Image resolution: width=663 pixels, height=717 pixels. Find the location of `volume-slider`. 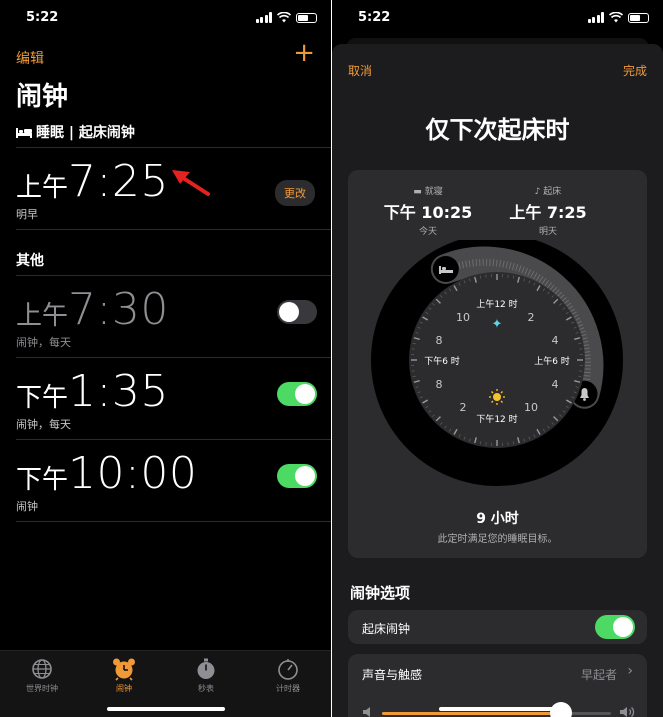

volume-slider is located at coordinates (496, 709).